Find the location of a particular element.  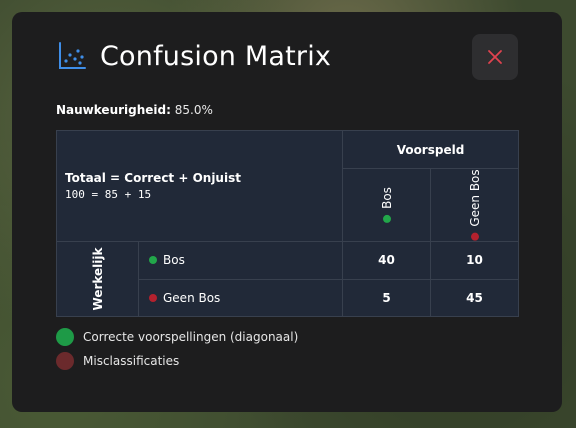

matrix-cell-bos-bos: 40 is located at coordinates (386, 260).